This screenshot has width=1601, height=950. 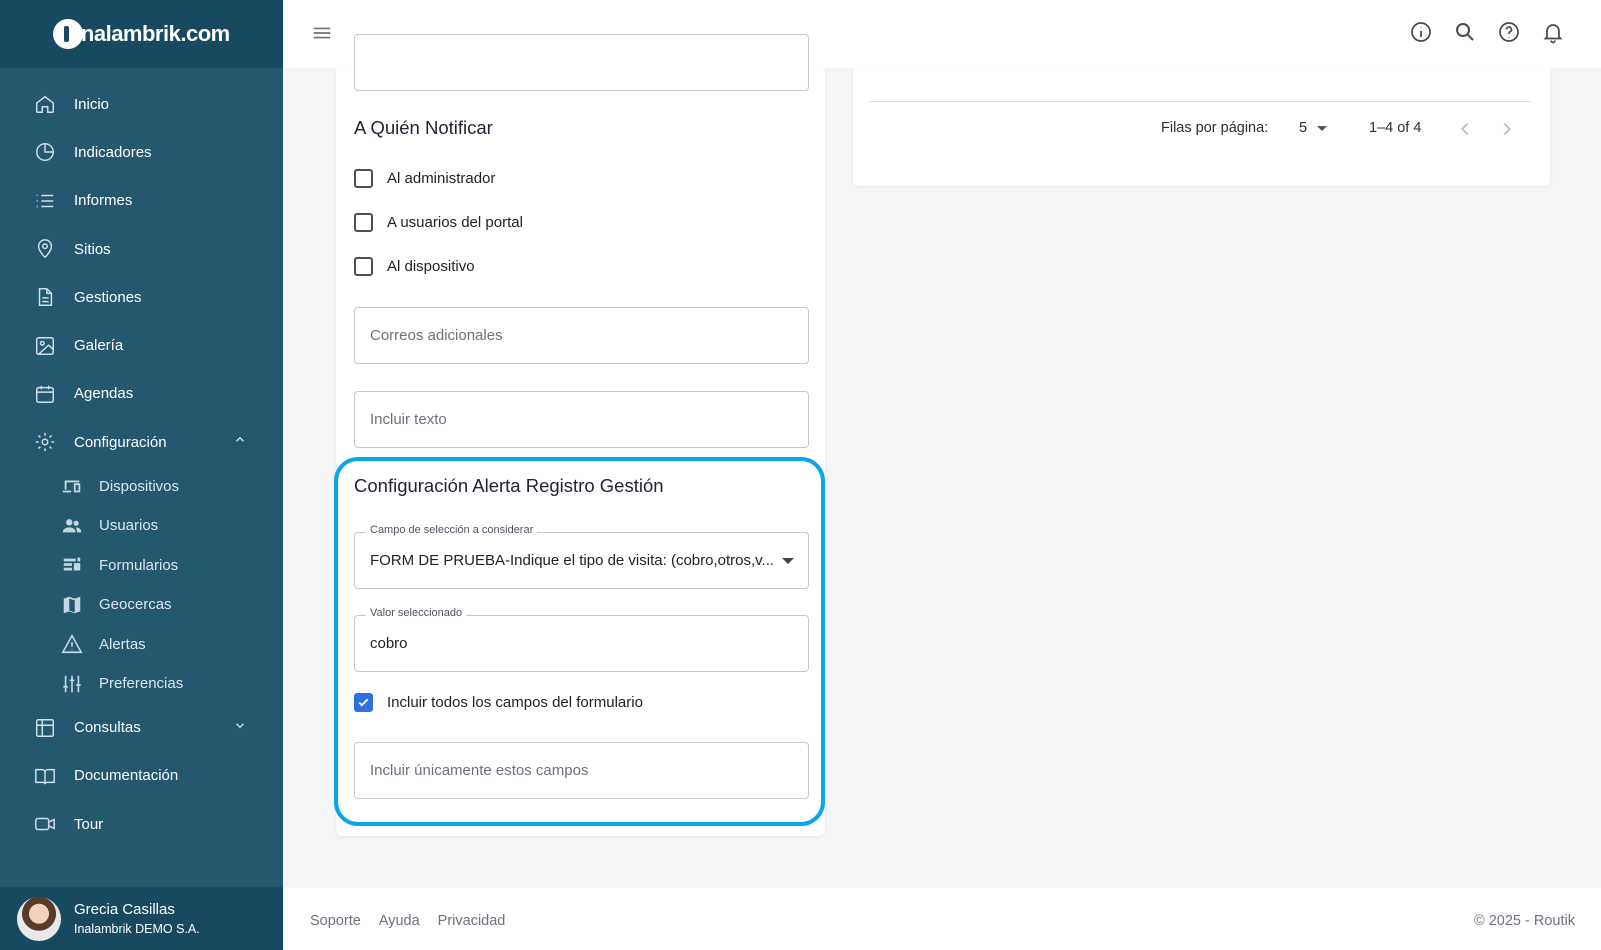 I want to click on table-divider, so click(x=1200, y=101).